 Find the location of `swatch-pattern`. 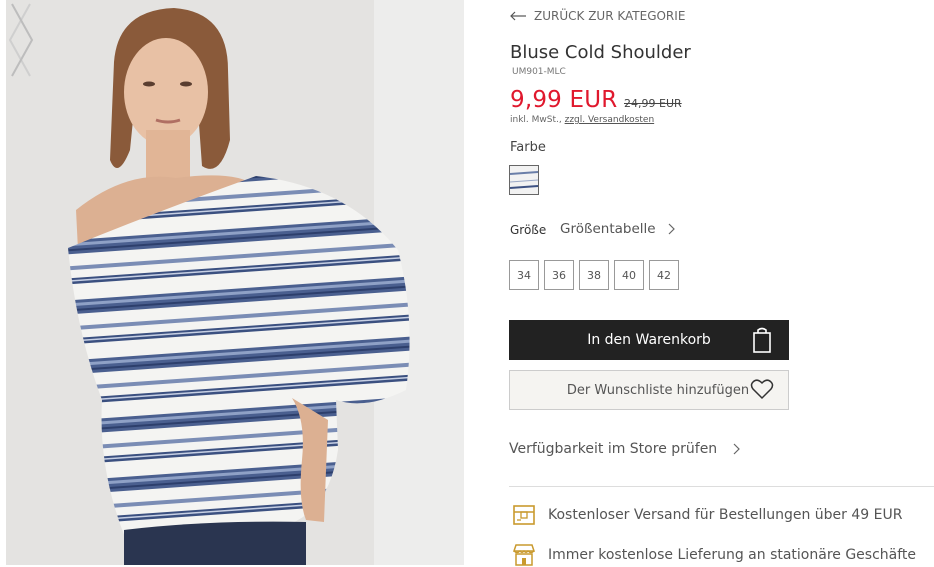

swatch-pattern is located at coordinates (524, 180).